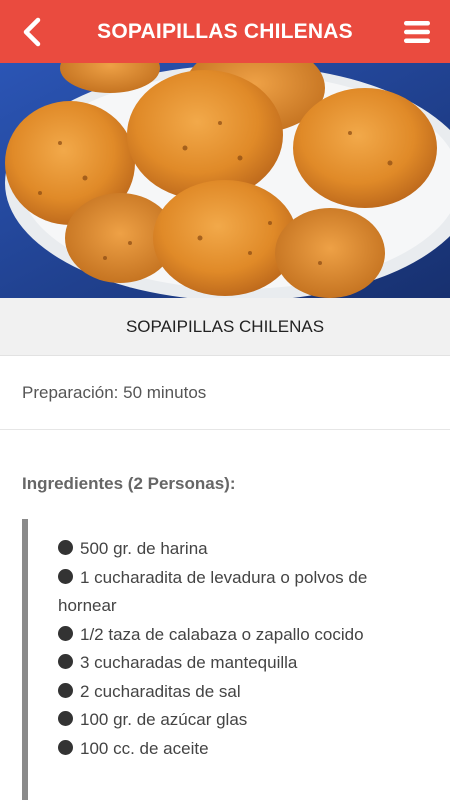 The height and width of the screenshot is (800, 450). Describe the element at coordinates (240, 549) in the screenshot. I see `ingredient-item: 500 gr. de harina` at that location.